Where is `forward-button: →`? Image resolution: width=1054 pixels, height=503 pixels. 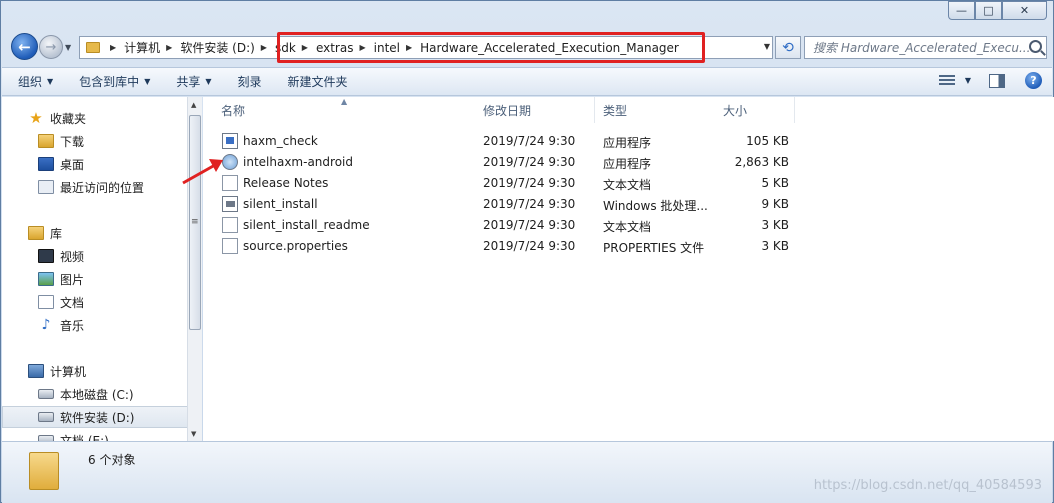
forward-button: → is located at coordinates (51, 47).